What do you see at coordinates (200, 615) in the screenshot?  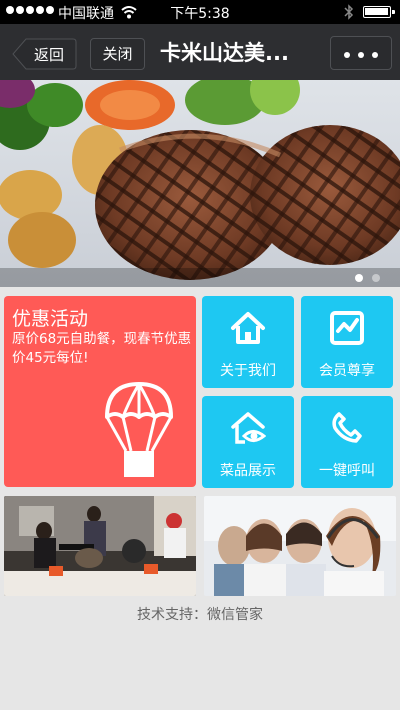 I see `footer-text: 技术支持：微信管家` at bounding box center [200, 615].